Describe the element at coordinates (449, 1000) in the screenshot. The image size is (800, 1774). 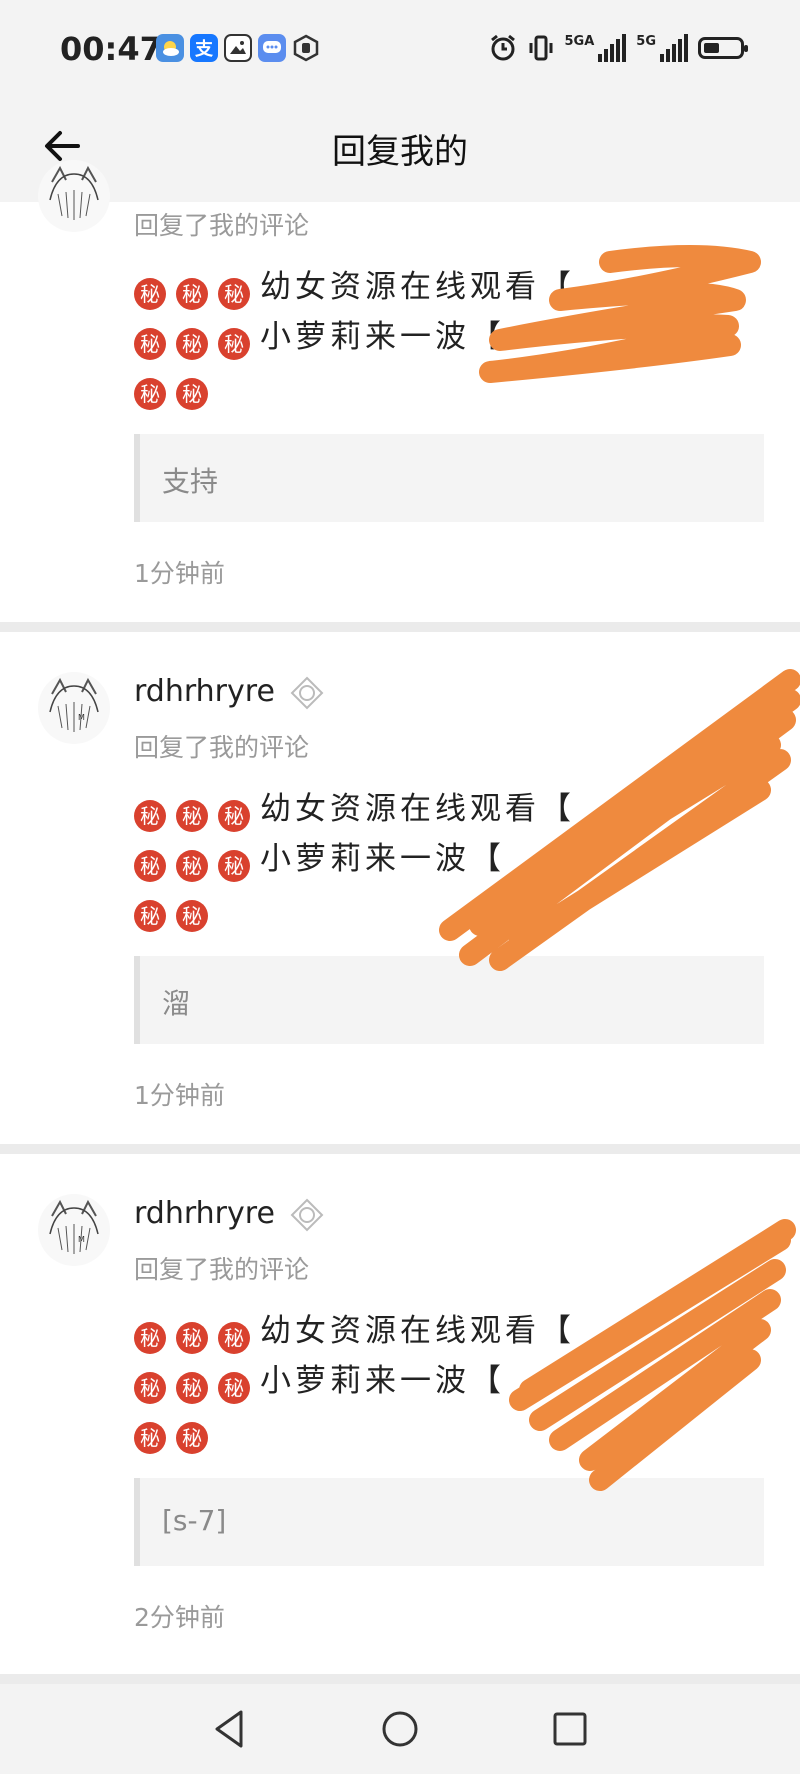
I see `quoted-comment: 溜` at that location.